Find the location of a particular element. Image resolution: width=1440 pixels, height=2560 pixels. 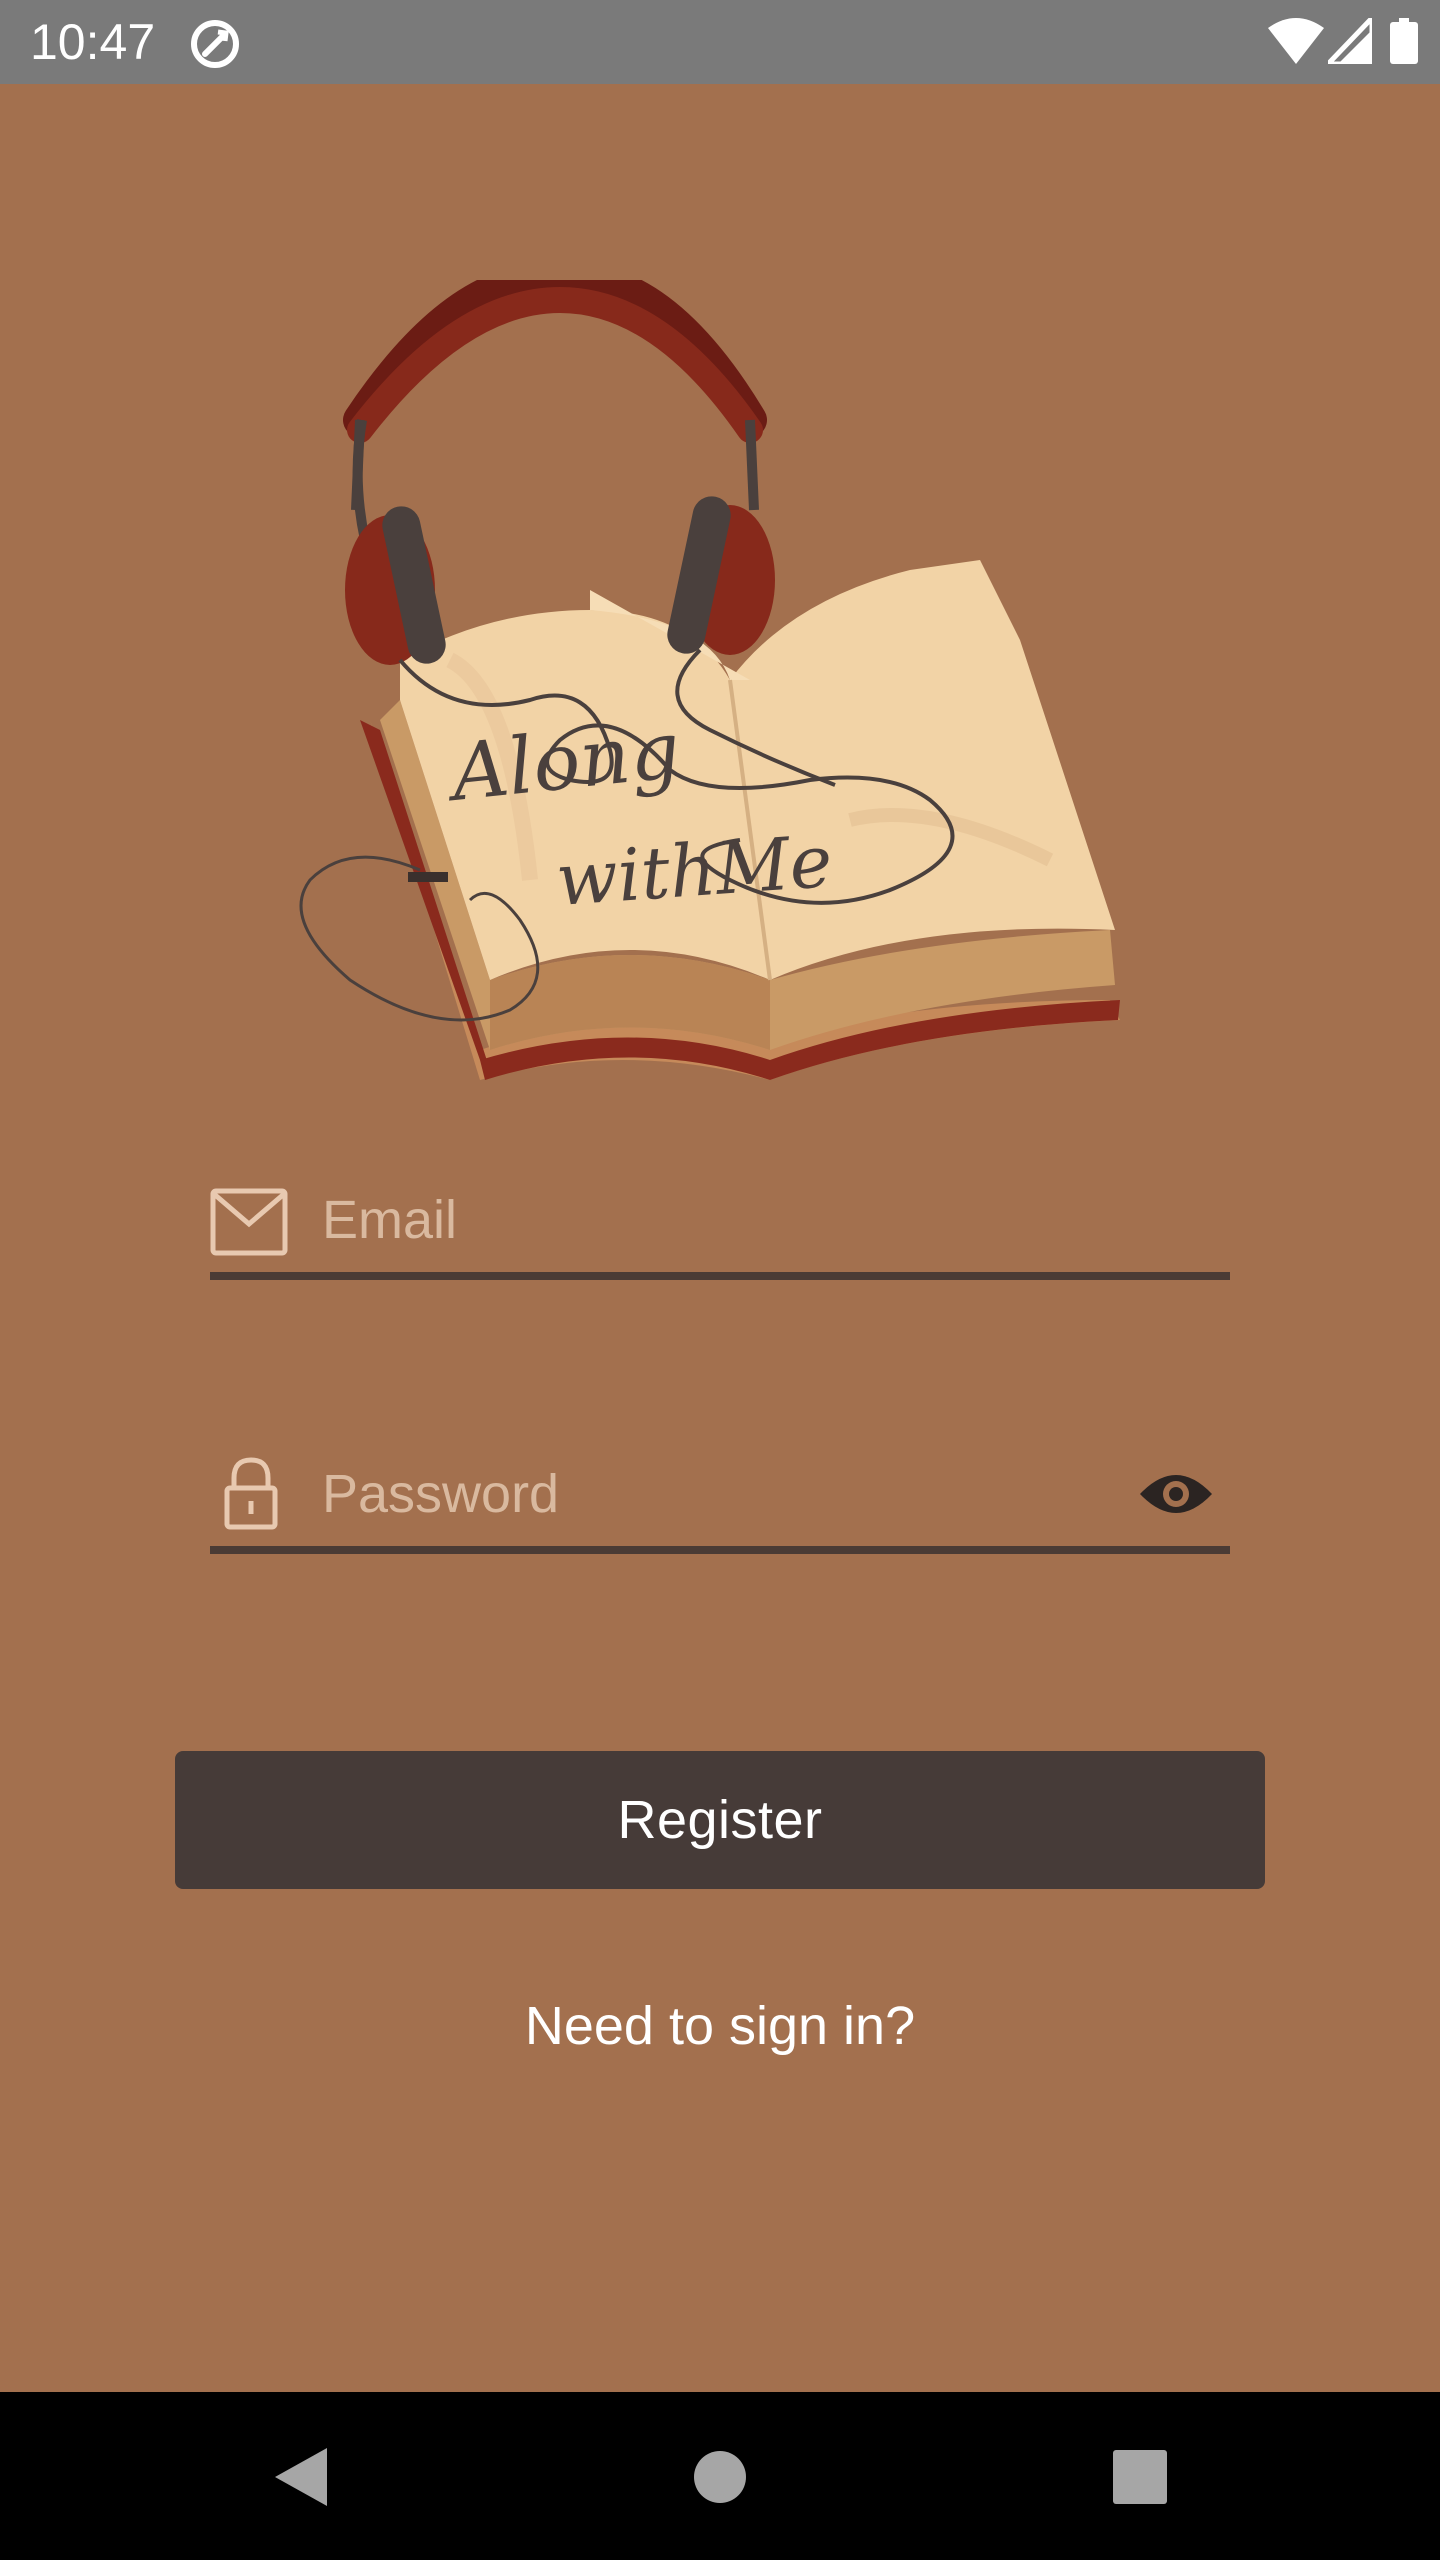

home-icon is located at coordinates (720, 2477).